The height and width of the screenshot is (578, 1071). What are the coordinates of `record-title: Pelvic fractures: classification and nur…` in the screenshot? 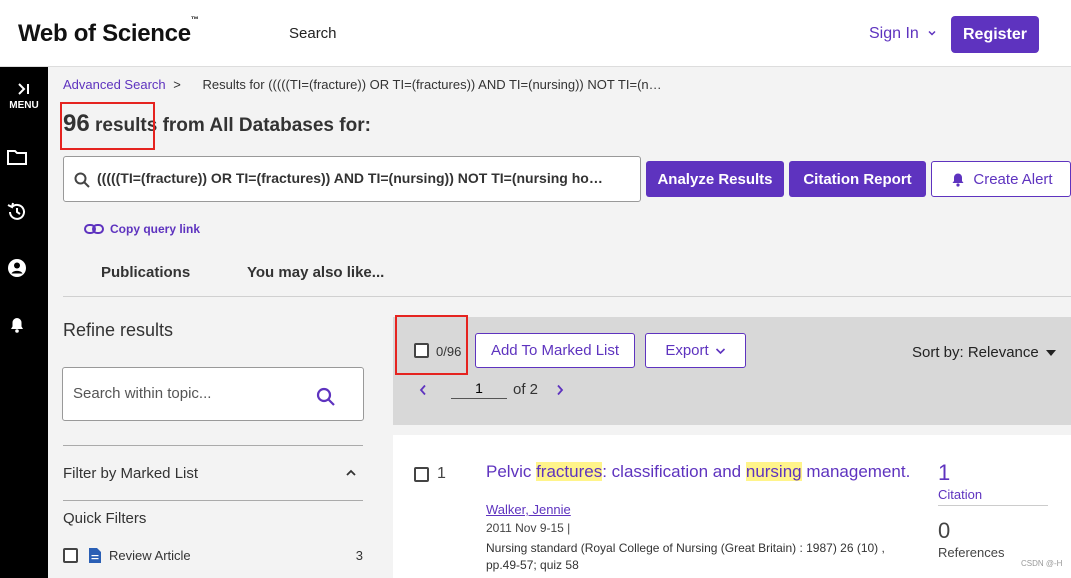 It's located at (698, 472).